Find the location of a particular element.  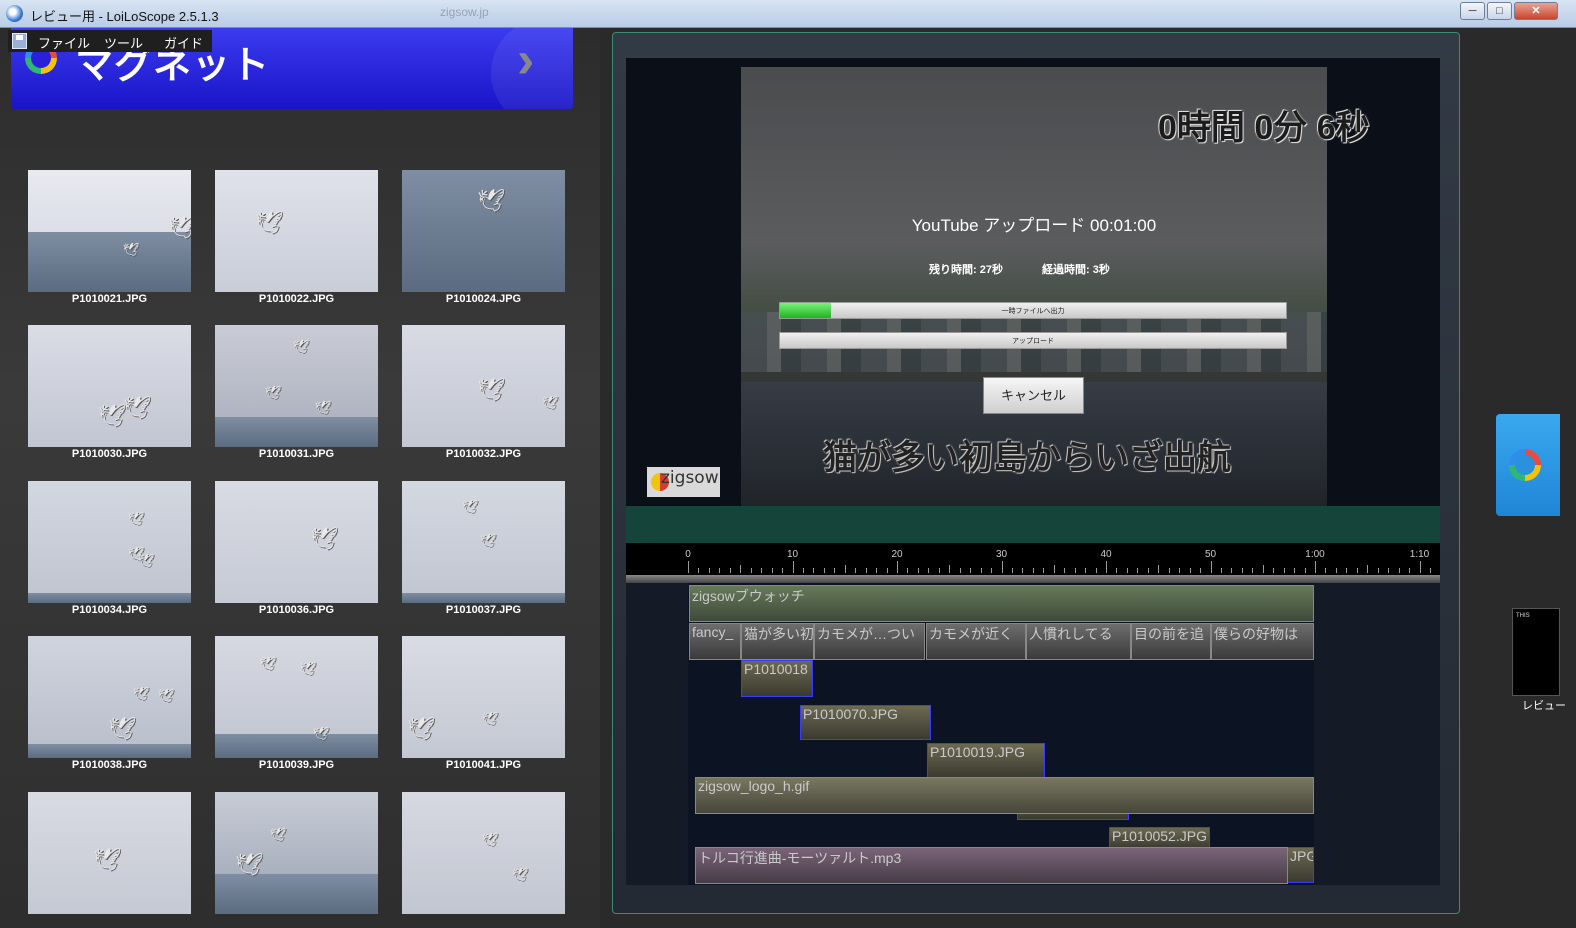

maximize-button: □ is located at coordinates (1499, 11).